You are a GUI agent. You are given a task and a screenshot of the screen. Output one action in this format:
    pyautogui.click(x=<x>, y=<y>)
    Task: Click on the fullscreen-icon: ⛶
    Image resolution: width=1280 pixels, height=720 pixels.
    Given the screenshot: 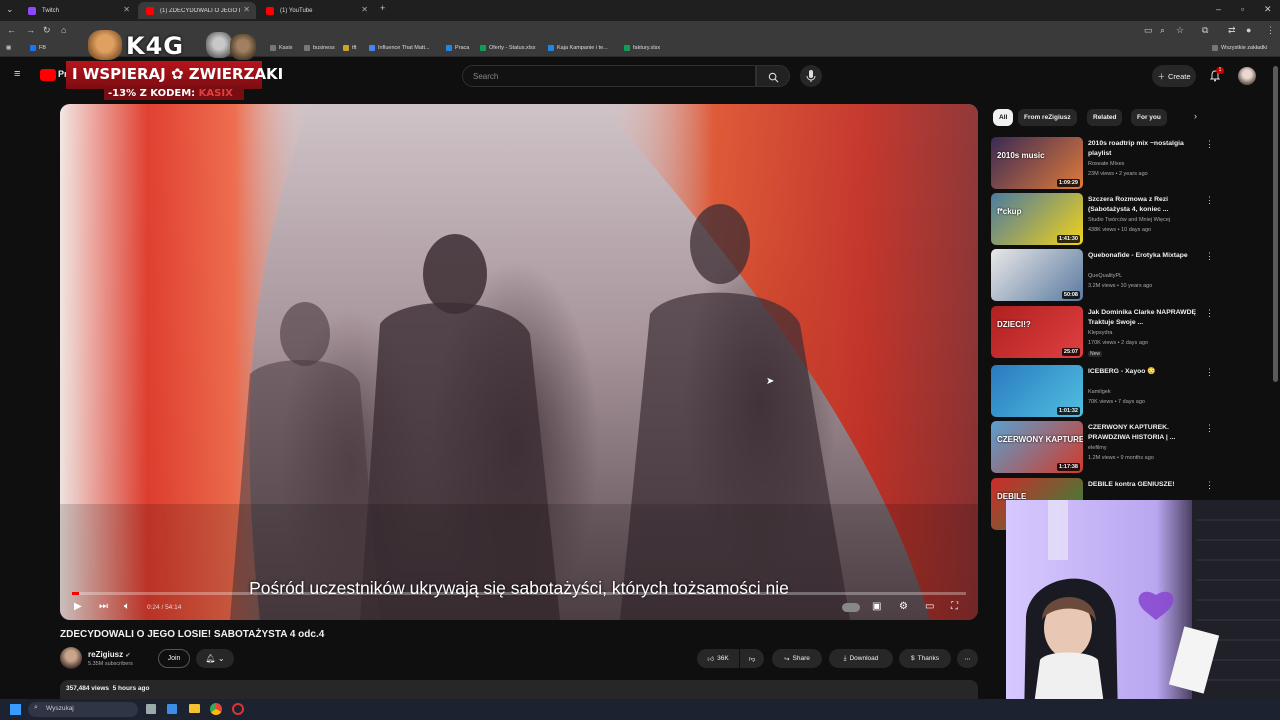 What is the action you would take?
    pyautogui.click(x=954, y=606)
    